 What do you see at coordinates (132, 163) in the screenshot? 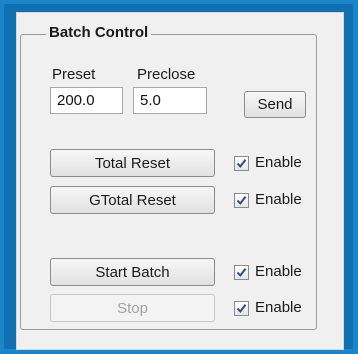
I see `total-reset-button: Total Reset` at bounding box center [132, 163].